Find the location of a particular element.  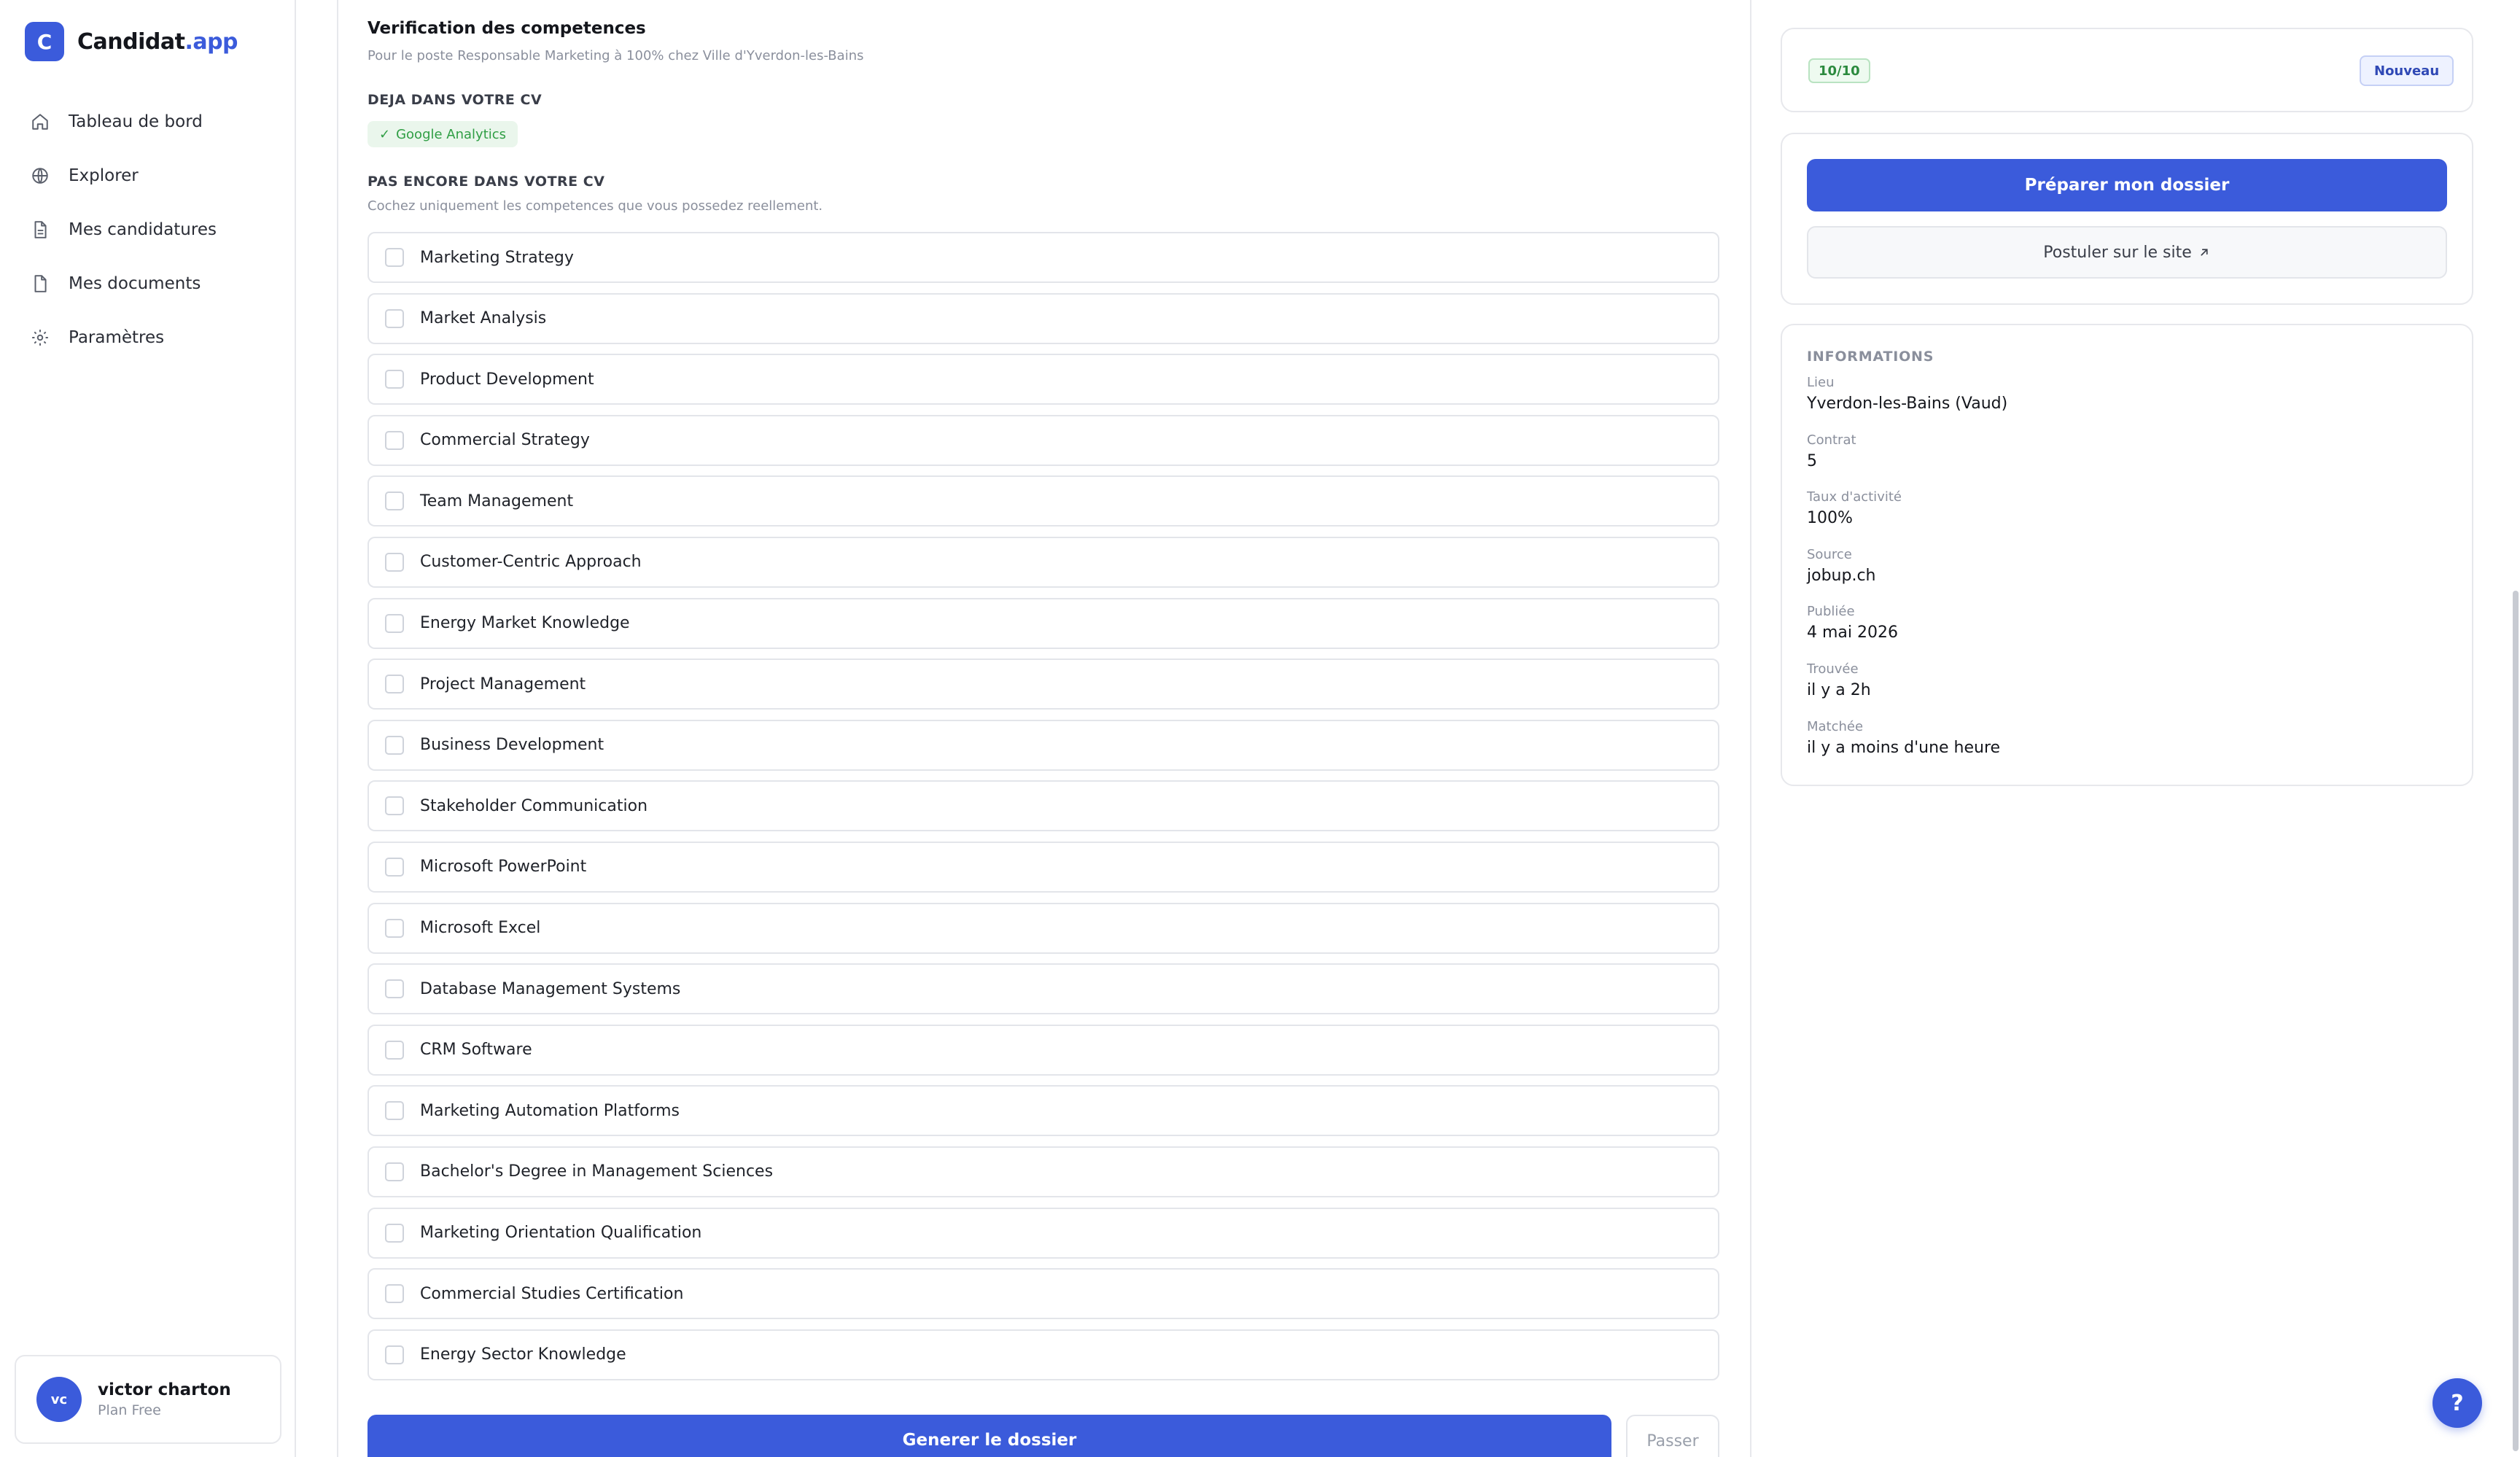

skill-option-microsoft-powerpoint: Microsoft PowerPoint is located at coordinates (1043, 867).